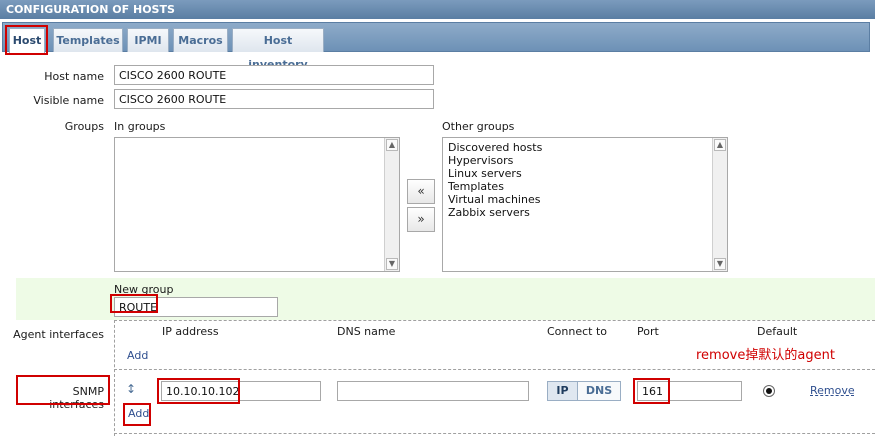 The height and width of the screenshot is (438, 875). Describe the element at coordinates (478, 126) in the screenshot. I see `other-groups-label: Other groups` at that location.